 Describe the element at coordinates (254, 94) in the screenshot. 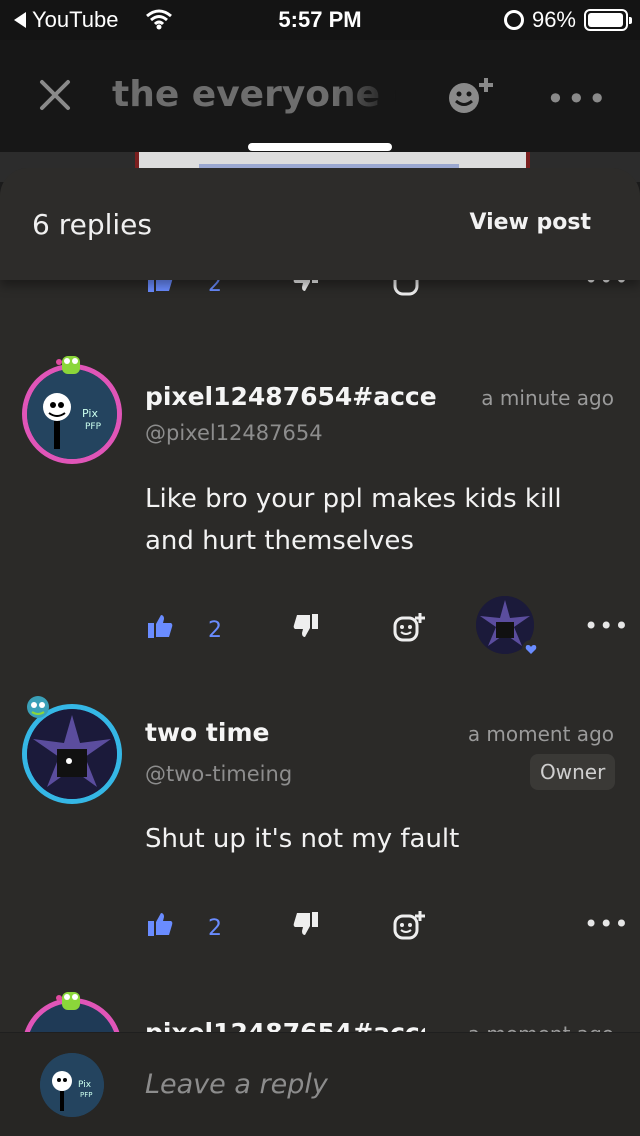

I see `page-title: the everyone gr` at that location.